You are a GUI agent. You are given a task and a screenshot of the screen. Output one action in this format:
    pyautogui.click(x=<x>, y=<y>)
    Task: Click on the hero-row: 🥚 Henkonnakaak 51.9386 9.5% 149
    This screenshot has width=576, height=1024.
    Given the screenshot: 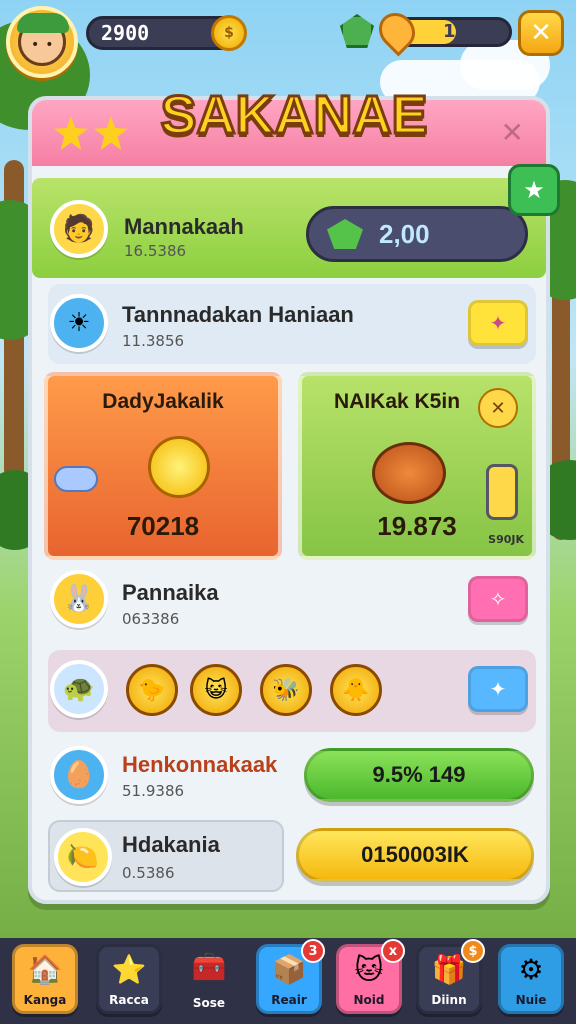 What is the action you would take?
    pyautogui.click(x=292, y=776)
    